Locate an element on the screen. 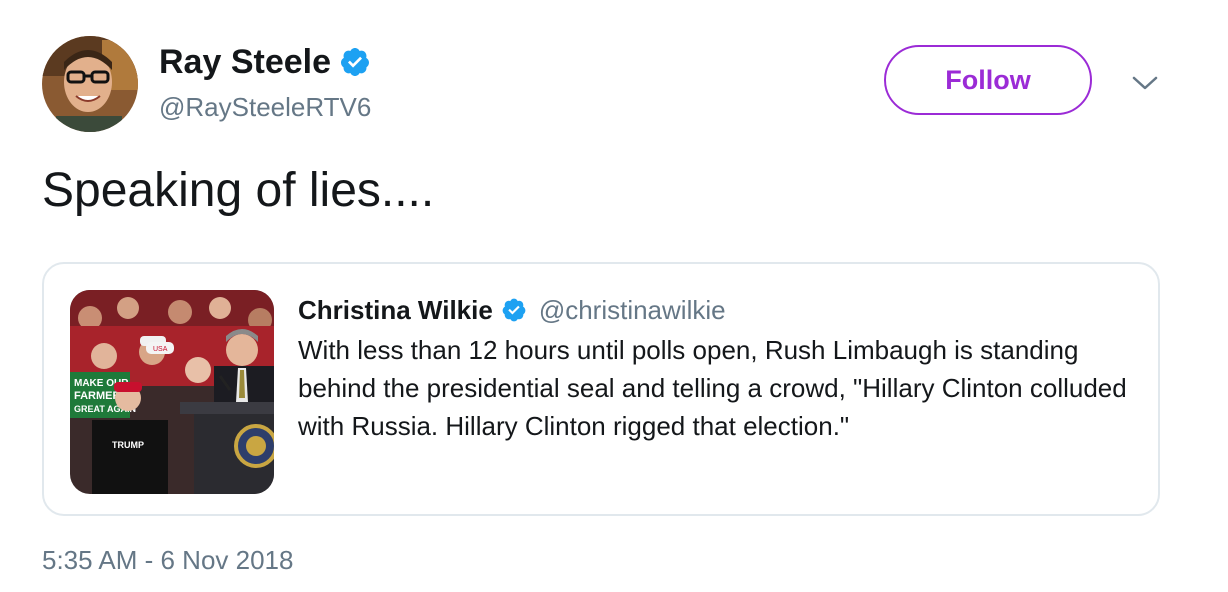 Image resolution: width=1228 pixels, height=592 pixels. follow-button: Follow is located at coordinates (988, 80).